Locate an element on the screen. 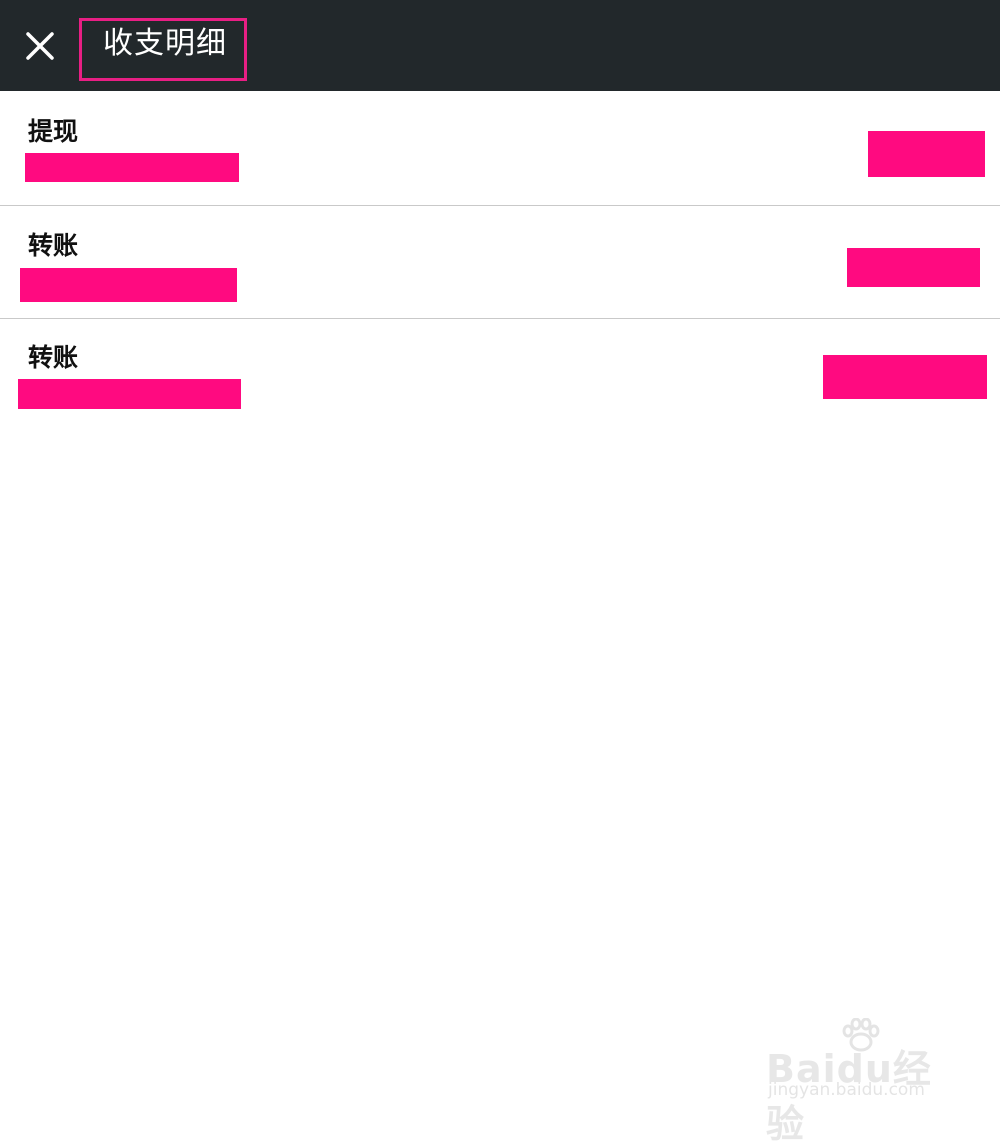 The image size is (1000, 1148). baidu-jingyan-watermark: Baidu经验 jingyan.baidu.com is located at coordinates (857, 1082).